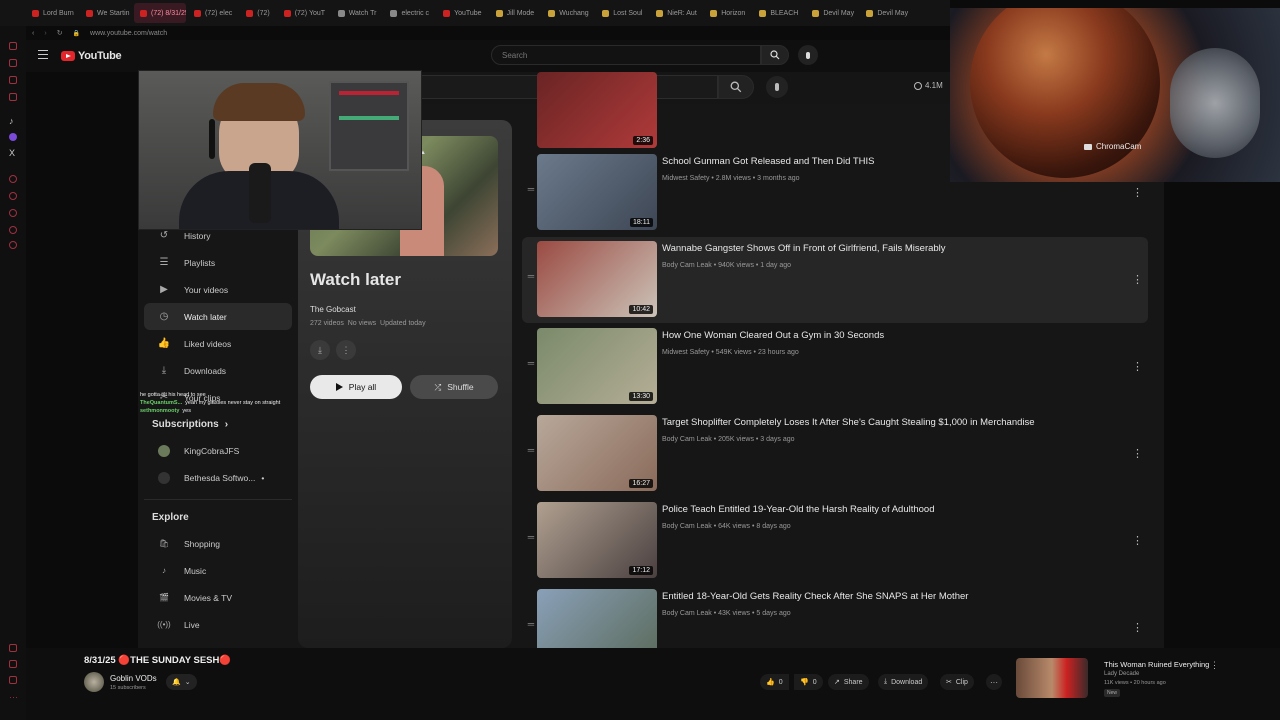 The width and height of the screenshot is (1280, 720). What do you see at coordinates (181, 682) in the screenshot?
I see `notification-bell-button: 🔔 ⌄` at bounding box center [181, 682].